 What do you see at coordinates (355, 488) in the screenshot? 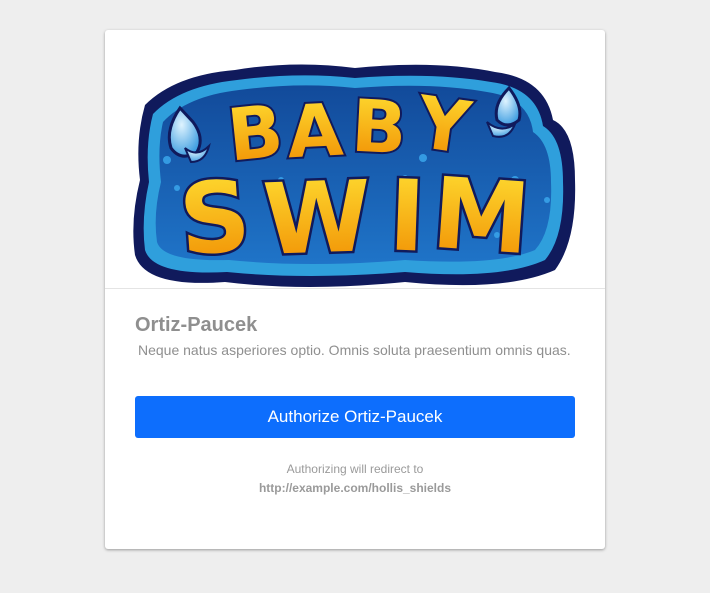
I see `redirect-url: http://example.com/hollis_shields` at bounding box center [355, 488].